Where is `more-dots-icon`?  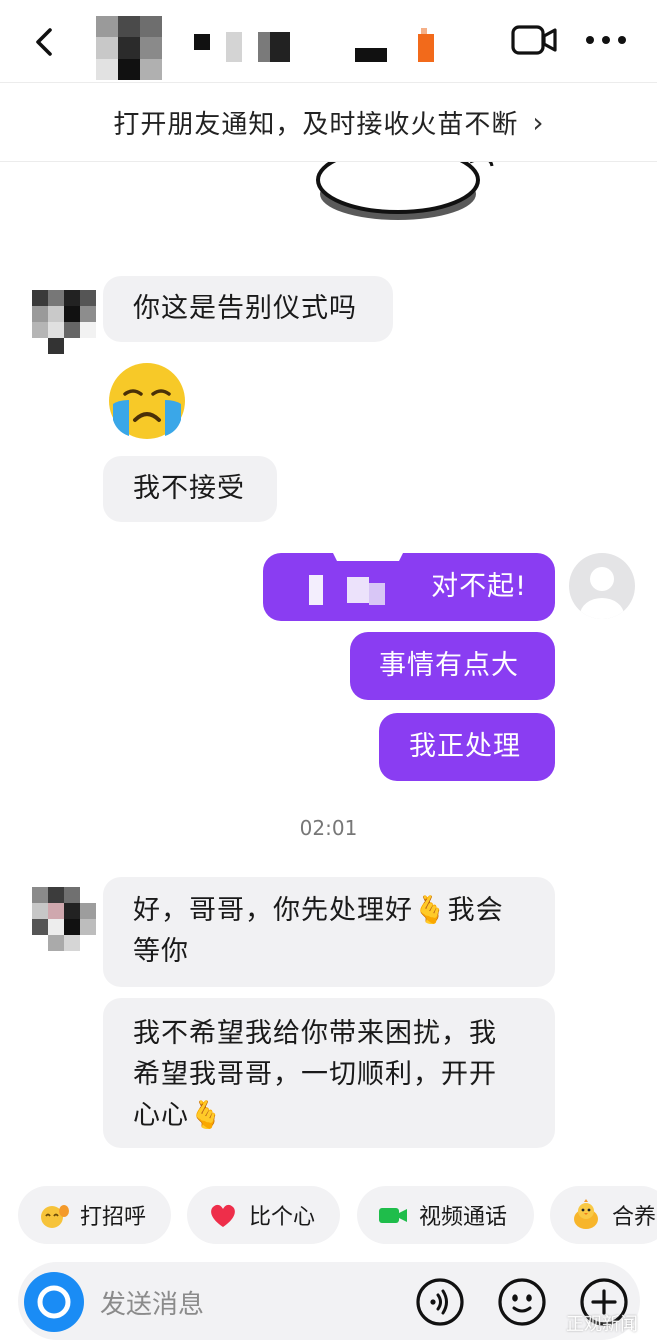 more-dots-icon is located at coordinates (606, 40).